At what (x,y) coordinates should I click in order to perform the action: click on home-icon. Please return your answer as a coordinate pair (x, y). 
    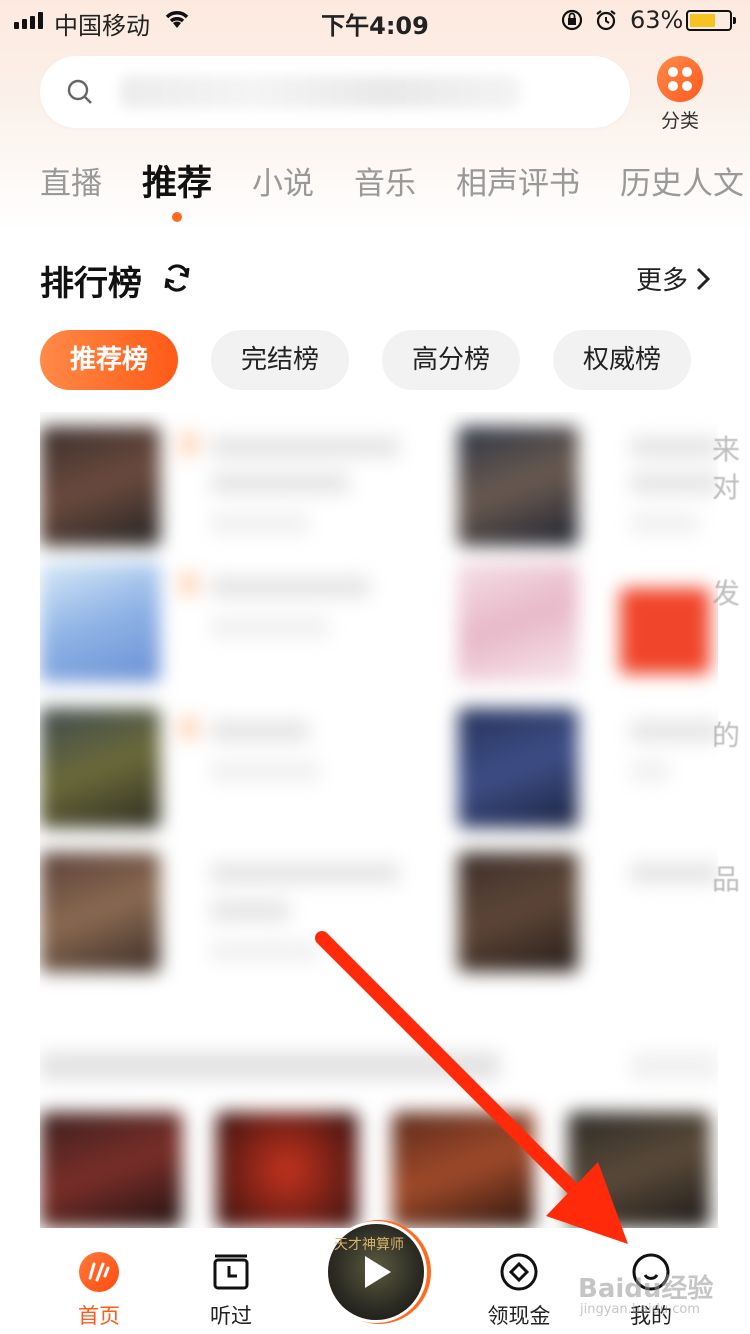
    Looking at the image, I should click on (99, 1272).